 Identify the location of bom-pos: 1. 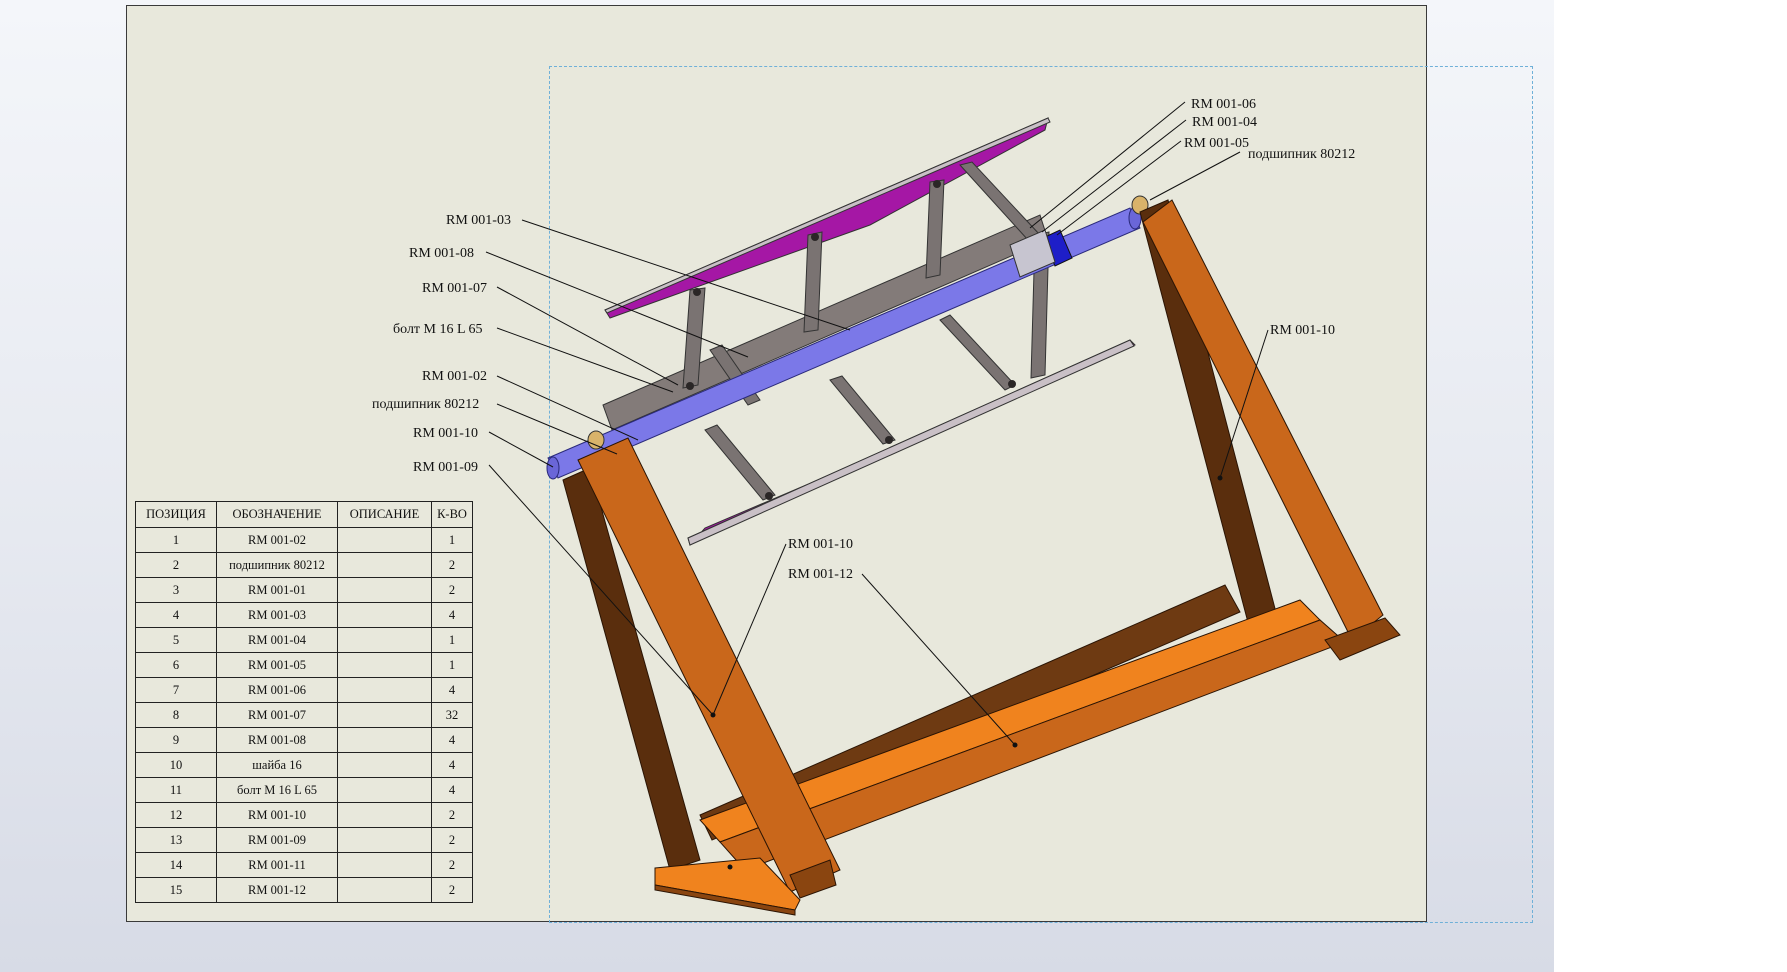
(176, 540).